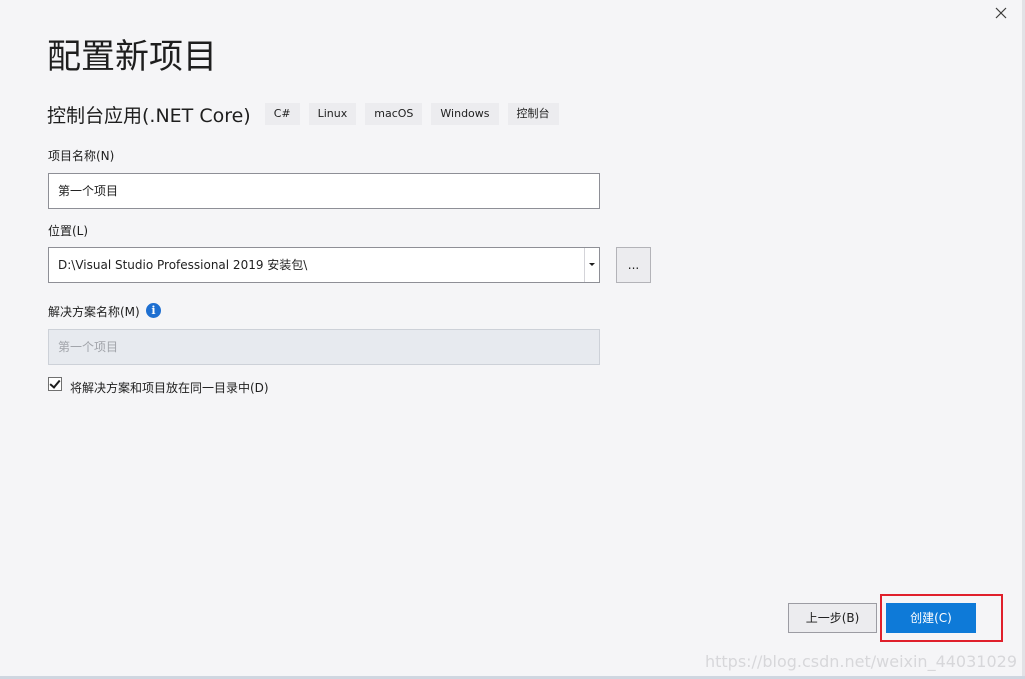 The image size is (1025, 679). I want to click on tag-csharp: C#, so click(282, 114).